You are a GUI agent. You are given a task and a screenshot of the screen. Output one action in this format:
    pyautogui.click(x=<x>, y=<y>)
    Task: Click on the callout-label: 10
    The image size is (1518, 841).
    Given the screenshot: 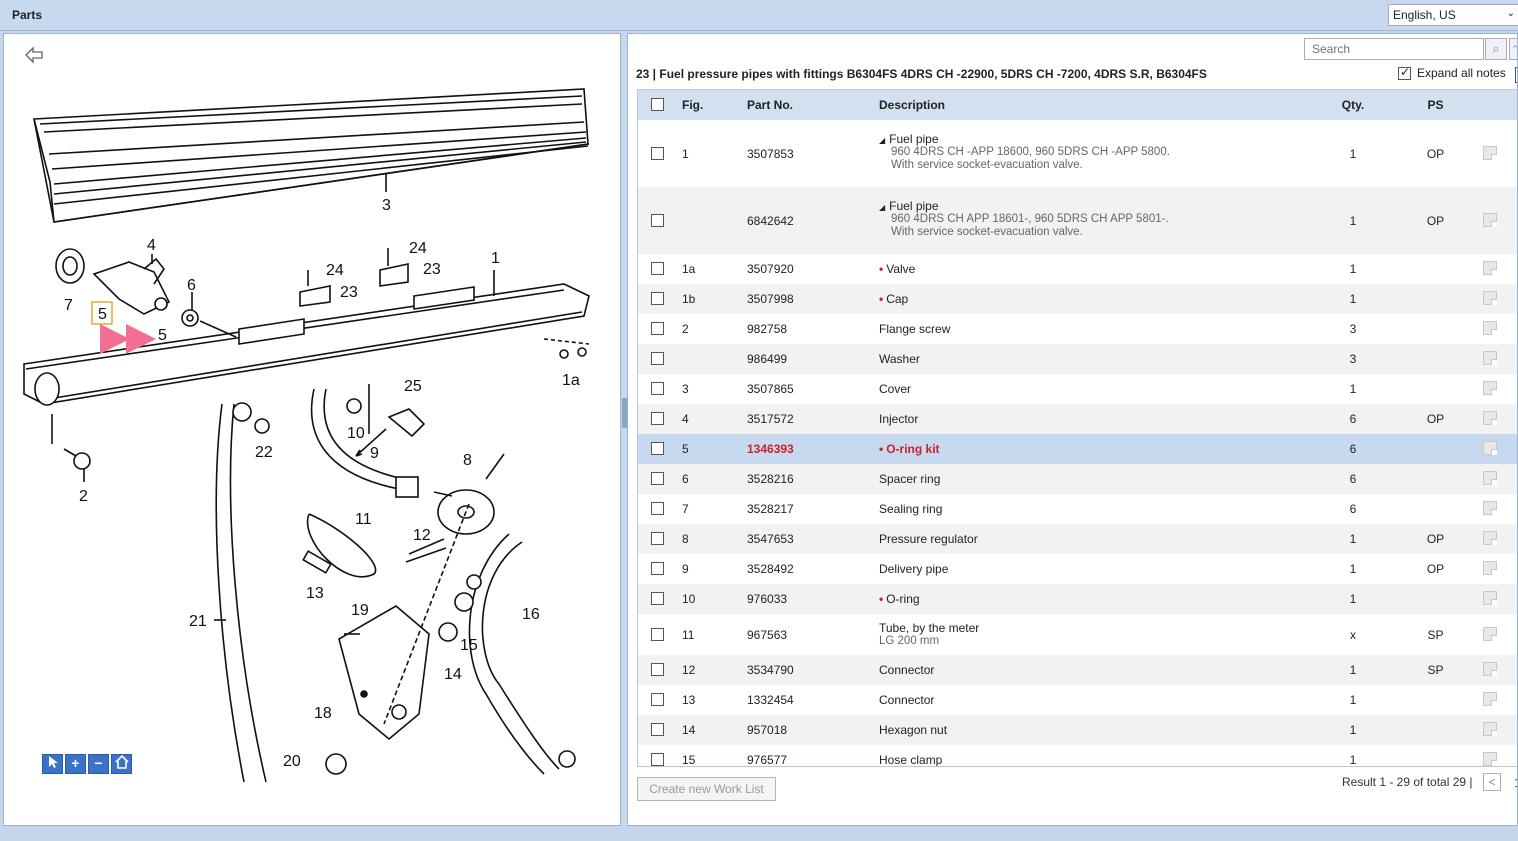 What is the action you would take?
    pyautogui.click(x=356, y=433)
    